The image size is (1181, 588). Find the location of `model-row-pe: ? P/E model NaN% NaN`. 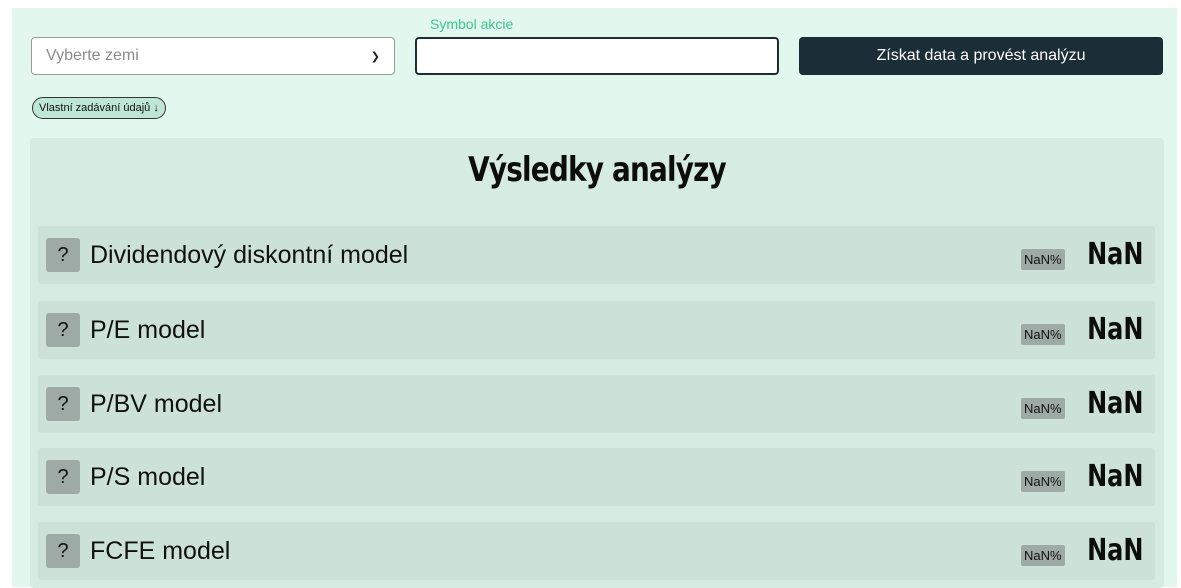

model-row-pe: ? P/E model NaN% NaN is located at coordinates (596, 330).